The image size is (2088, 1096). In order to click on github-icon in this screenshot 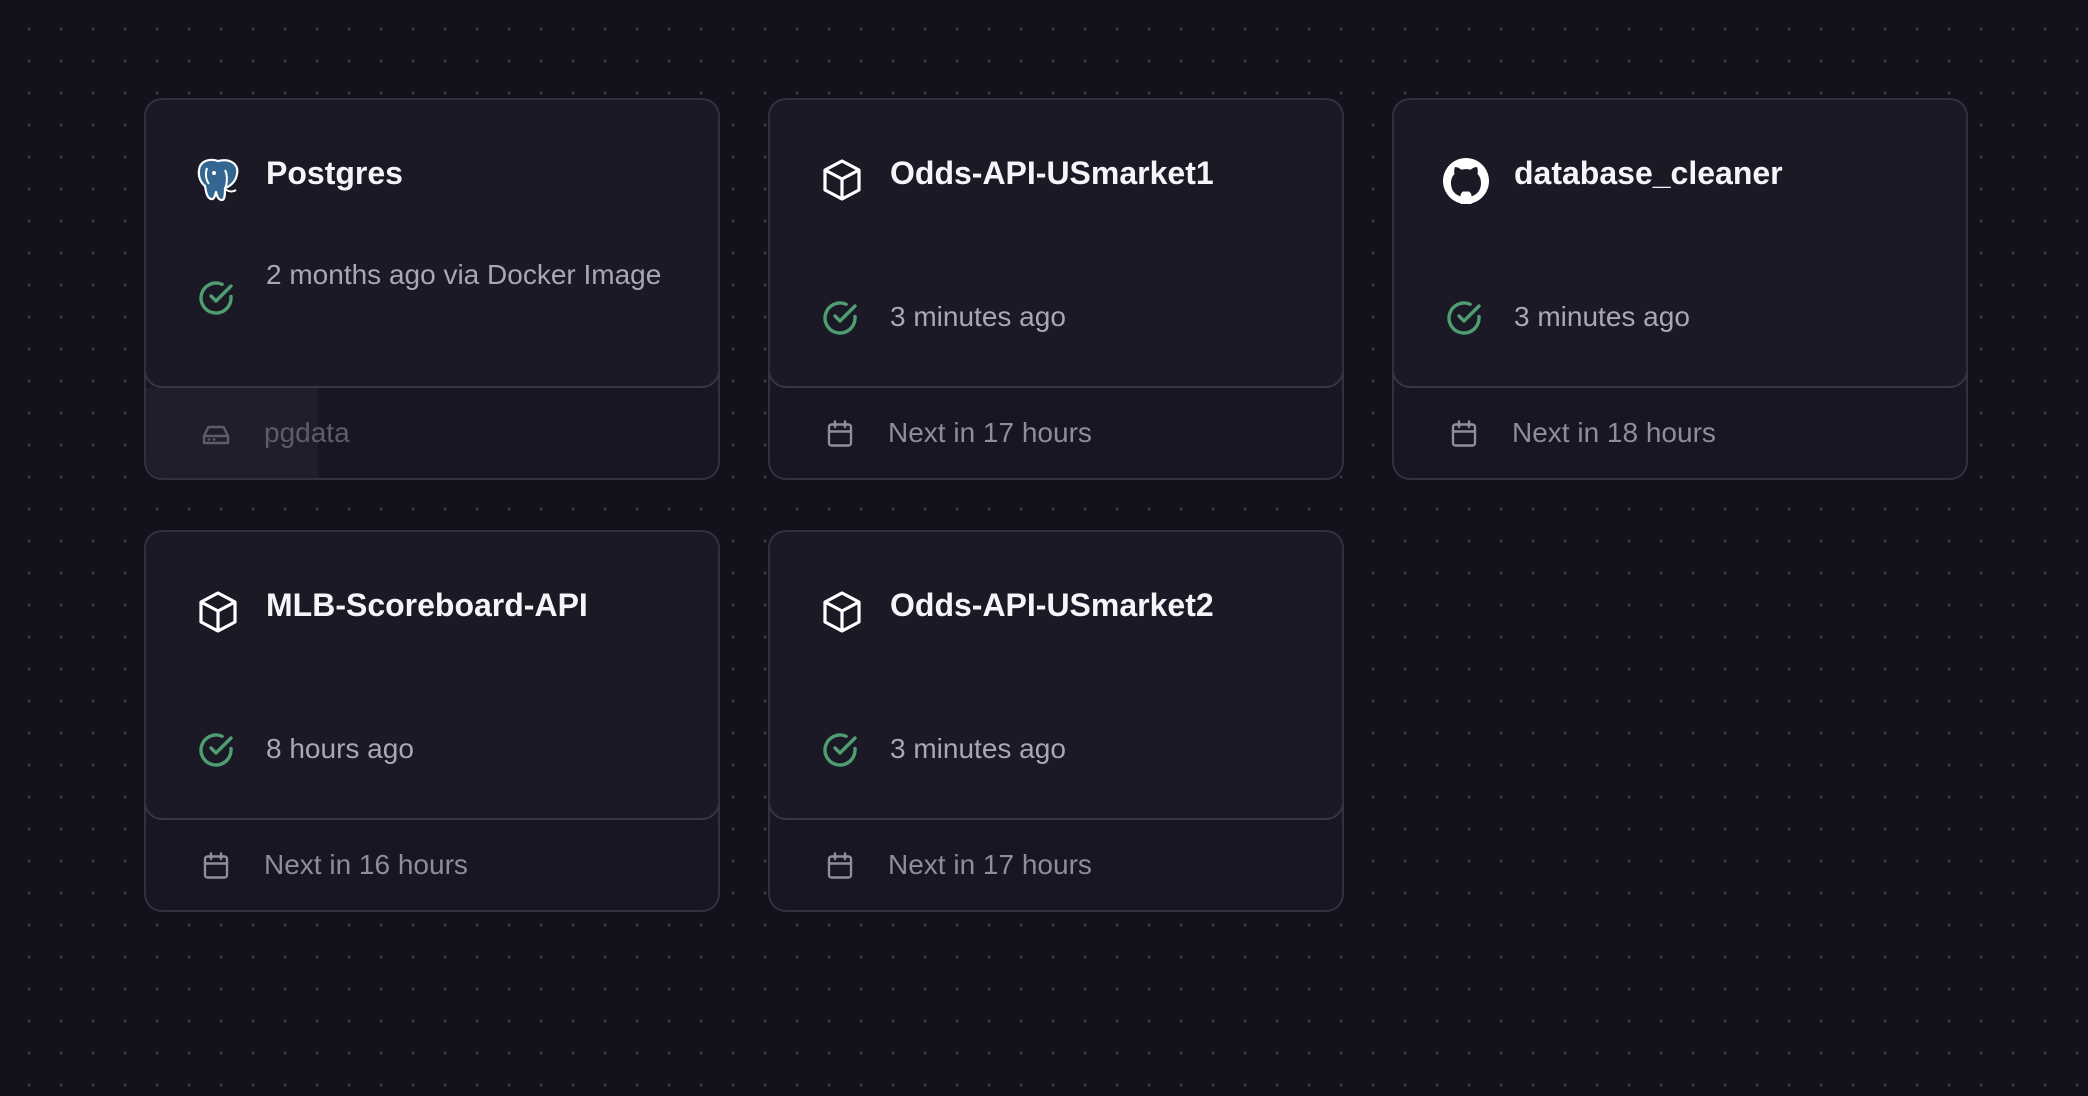, I will do `click(1466, 181)`.